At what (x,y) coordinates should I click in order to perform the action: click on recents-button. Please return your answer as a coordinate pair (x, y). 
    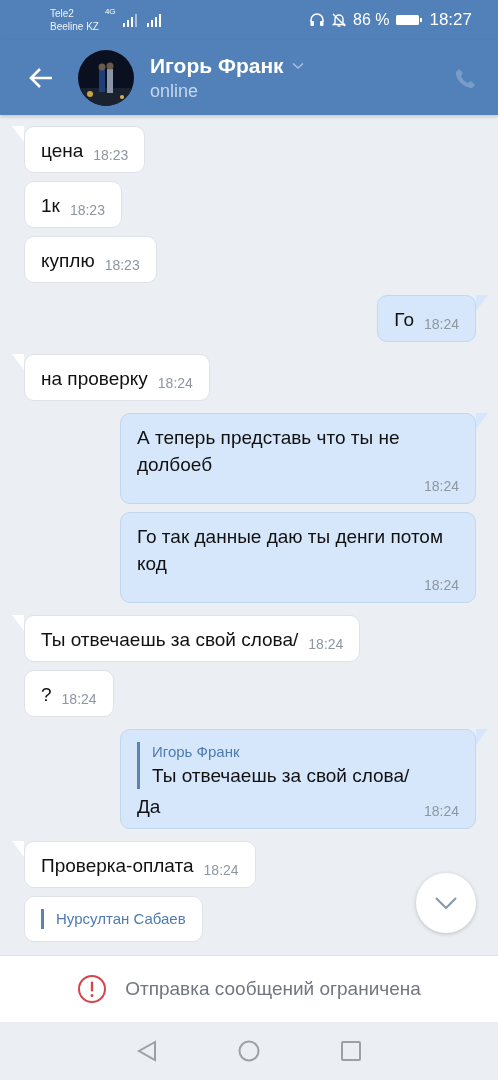
    Looking at the image, I should click on (351, 1051).